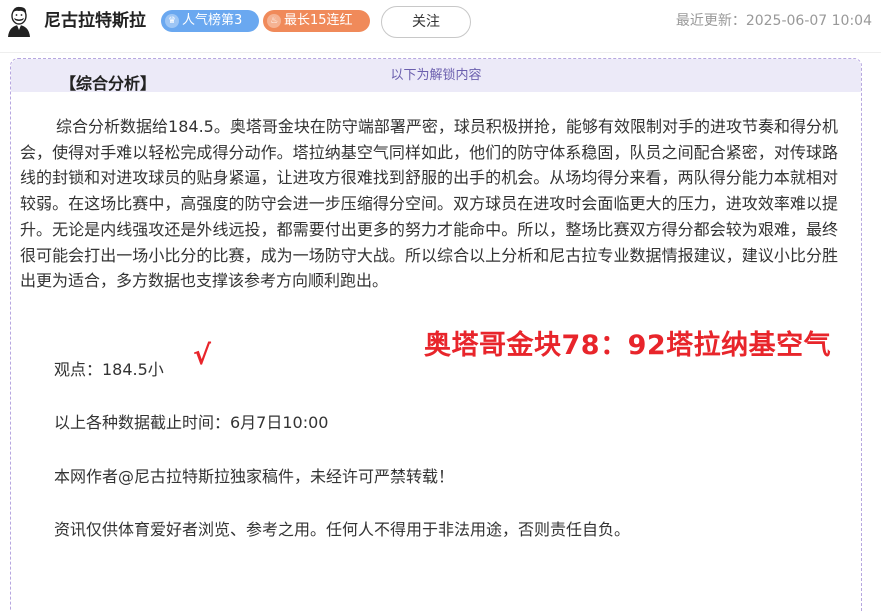 Image resolution: width=881 pixels, height=611 pixels. Describe the element at coordinates (172, 21) in the screenshot. I see `crown-icon: ♛` at that location.